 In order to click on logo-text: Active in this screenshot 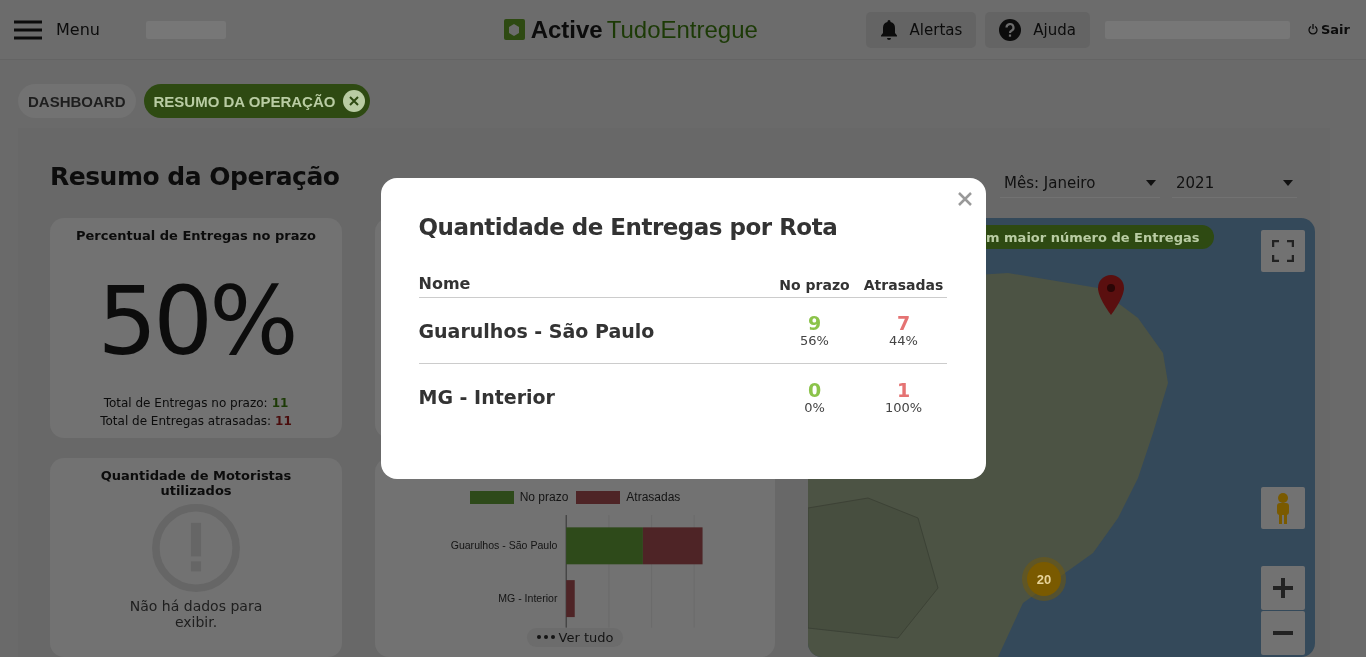, I will do `click(566, 29)`.